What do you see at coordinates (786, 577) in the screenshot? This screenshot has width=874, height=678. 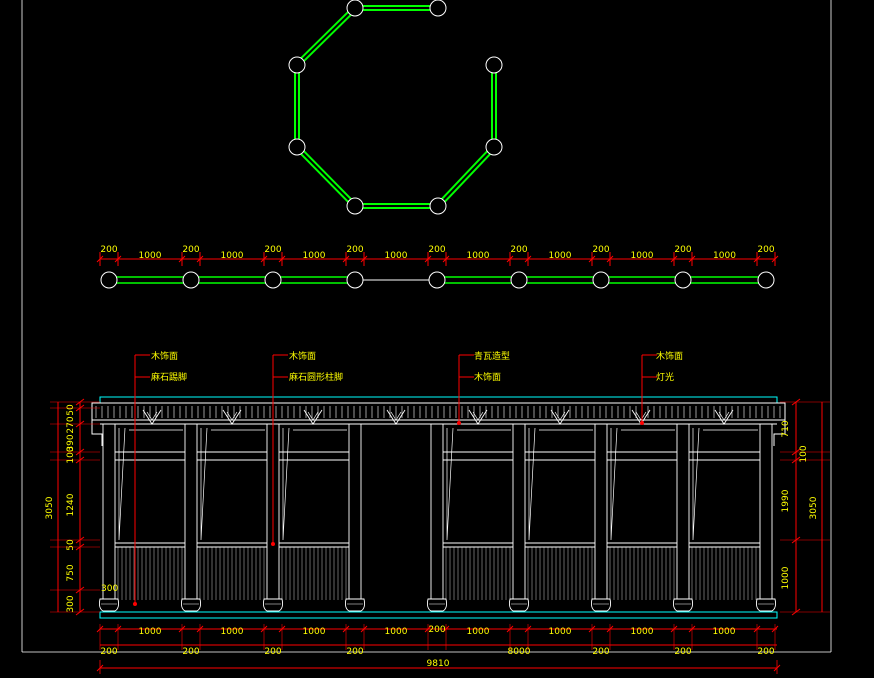 I see `right-dim-4: 1000` at bounding box center [786, 577].